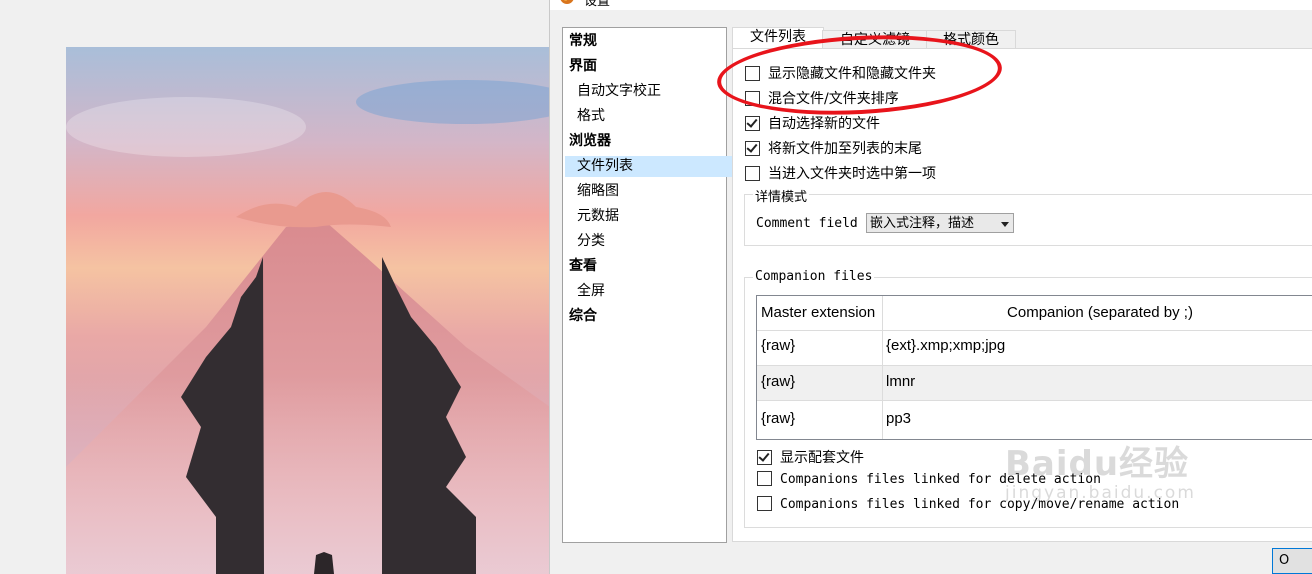  Describe the element at coordinates (645, 41) in the screenshot. I see `tree-item-general: 常规` at that location.